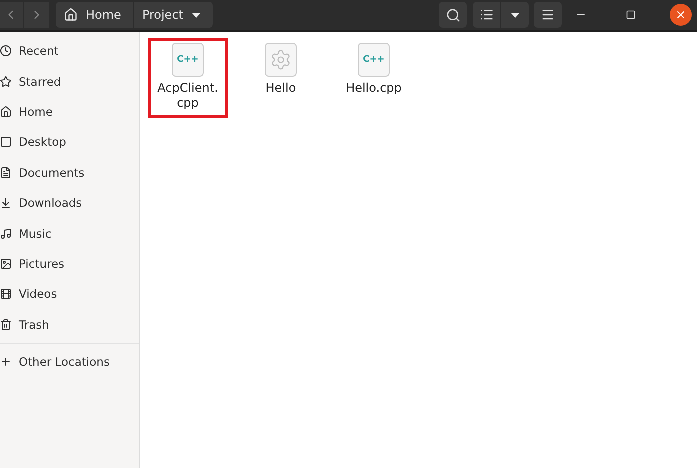 This screenshot has height=468, width=697. Describe the element at coordinates (69, 203) in the screenshot. I see `sidebar-item: Downloads` at that location.